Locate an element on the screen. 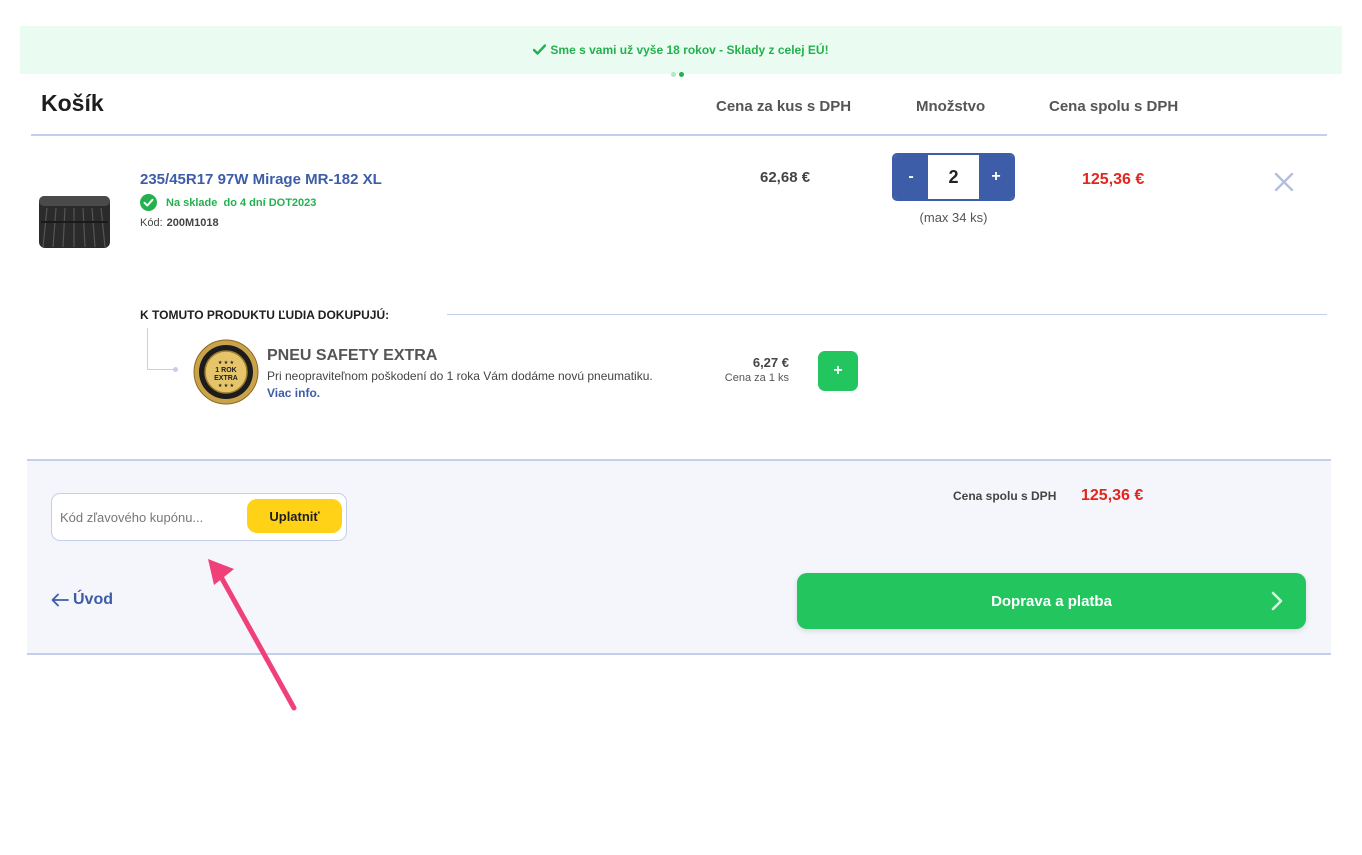  quantity-stepper: - + is located at coordinates (953, 177).